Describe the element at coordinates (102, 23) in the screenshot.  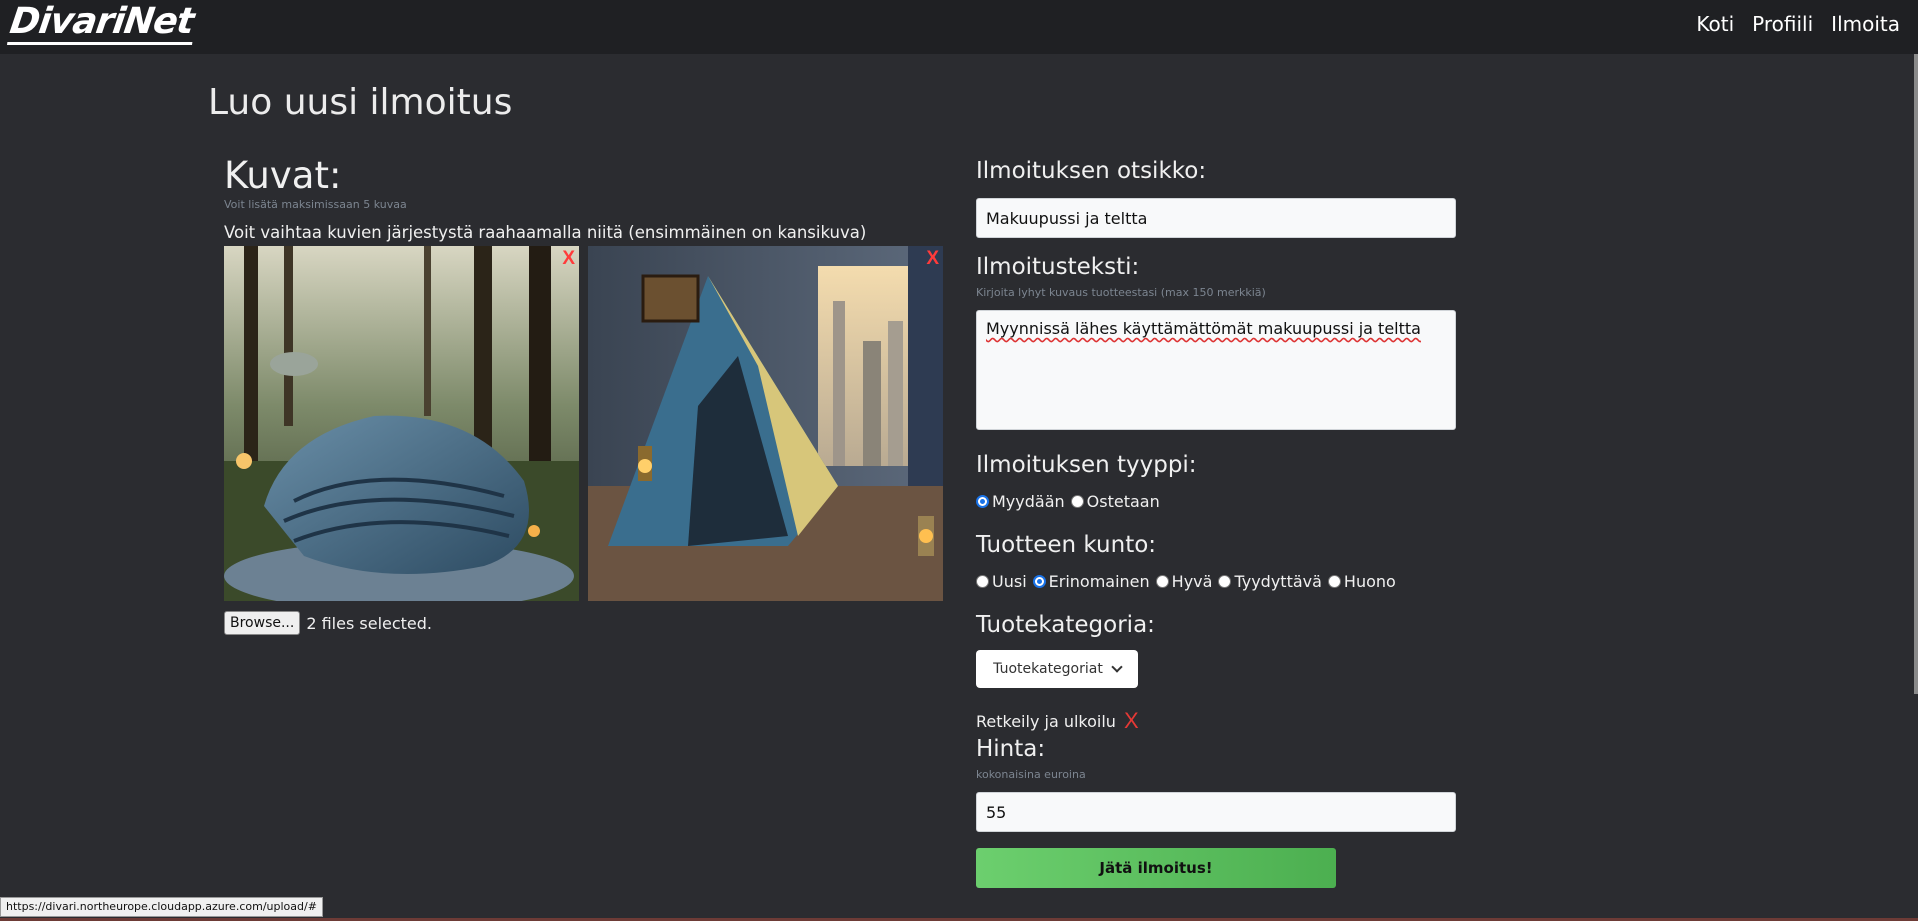
I see `site-logo: DivariNet` at that location.